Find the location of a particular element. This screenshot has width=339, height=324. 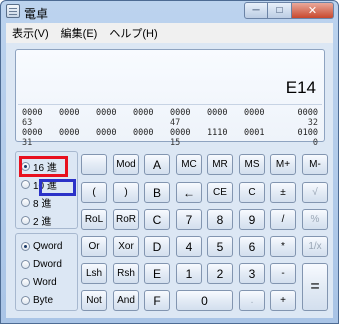

key-multiply: * is located at coordinates (283, 246).